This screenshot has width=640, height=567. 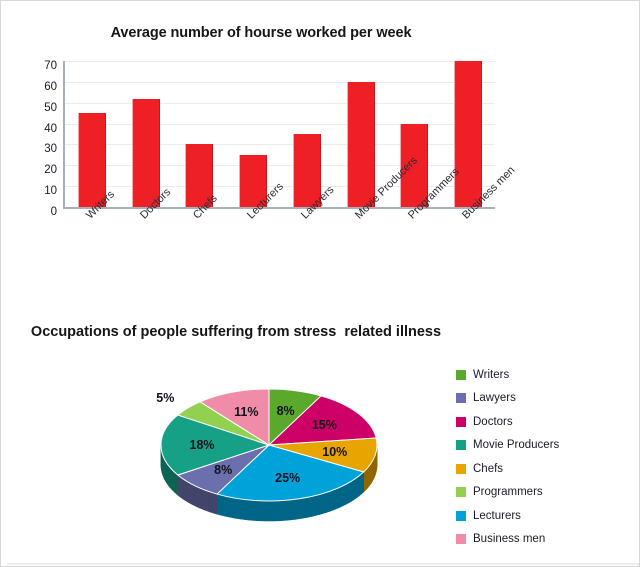 I want to click on legend-item-writers: Writers, so click(x=543, y=375).